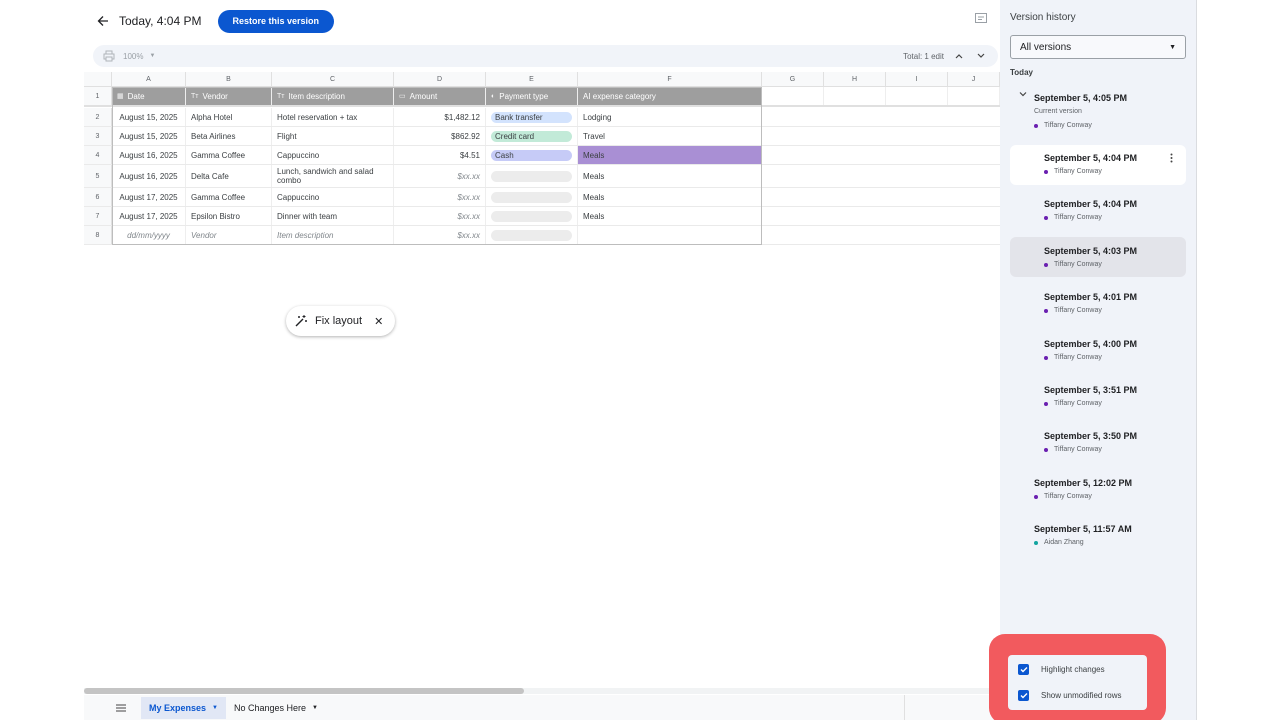 This screenshot has height=720, width=1280. What do you see at coordinates (229, 176) in the screenshot?
I see `cell-vendor: Delta Cafe` at bounding box center [229, 176].